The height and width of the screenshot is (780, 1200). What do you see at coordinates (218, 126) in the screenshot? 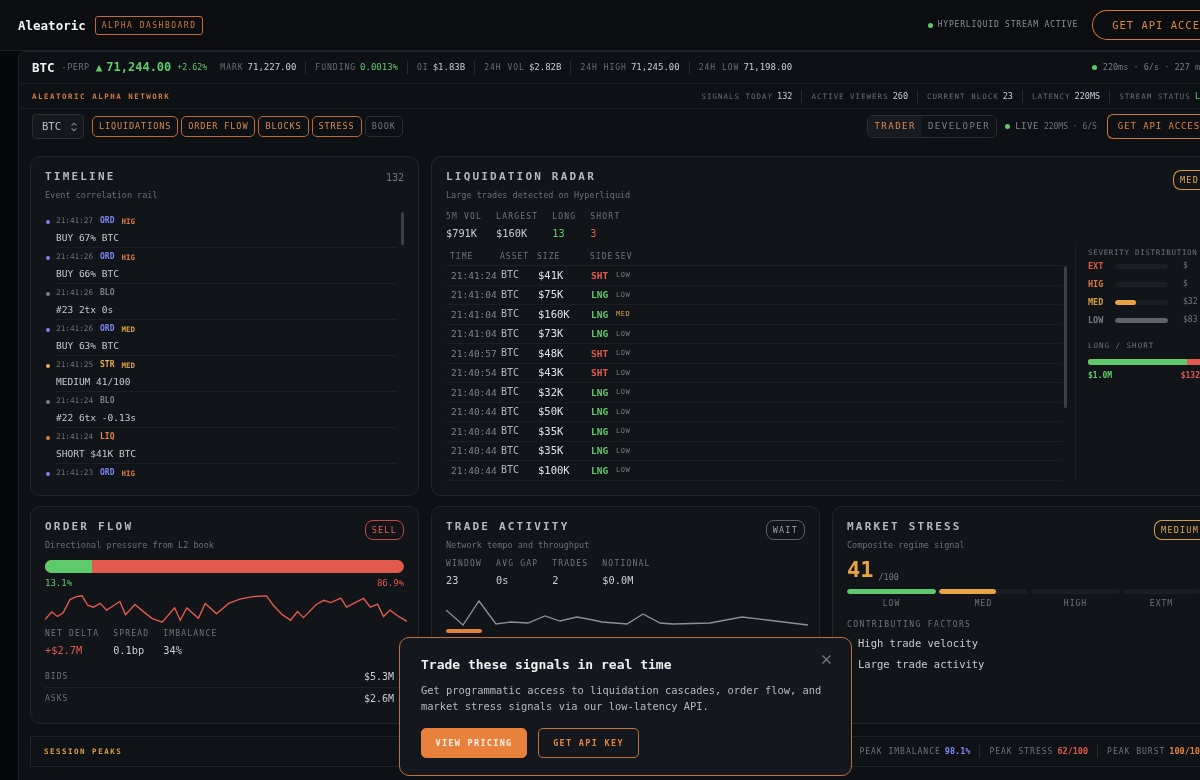
I see `filter-toggle: ORDER FLOW` at bounding box center [218, 126].